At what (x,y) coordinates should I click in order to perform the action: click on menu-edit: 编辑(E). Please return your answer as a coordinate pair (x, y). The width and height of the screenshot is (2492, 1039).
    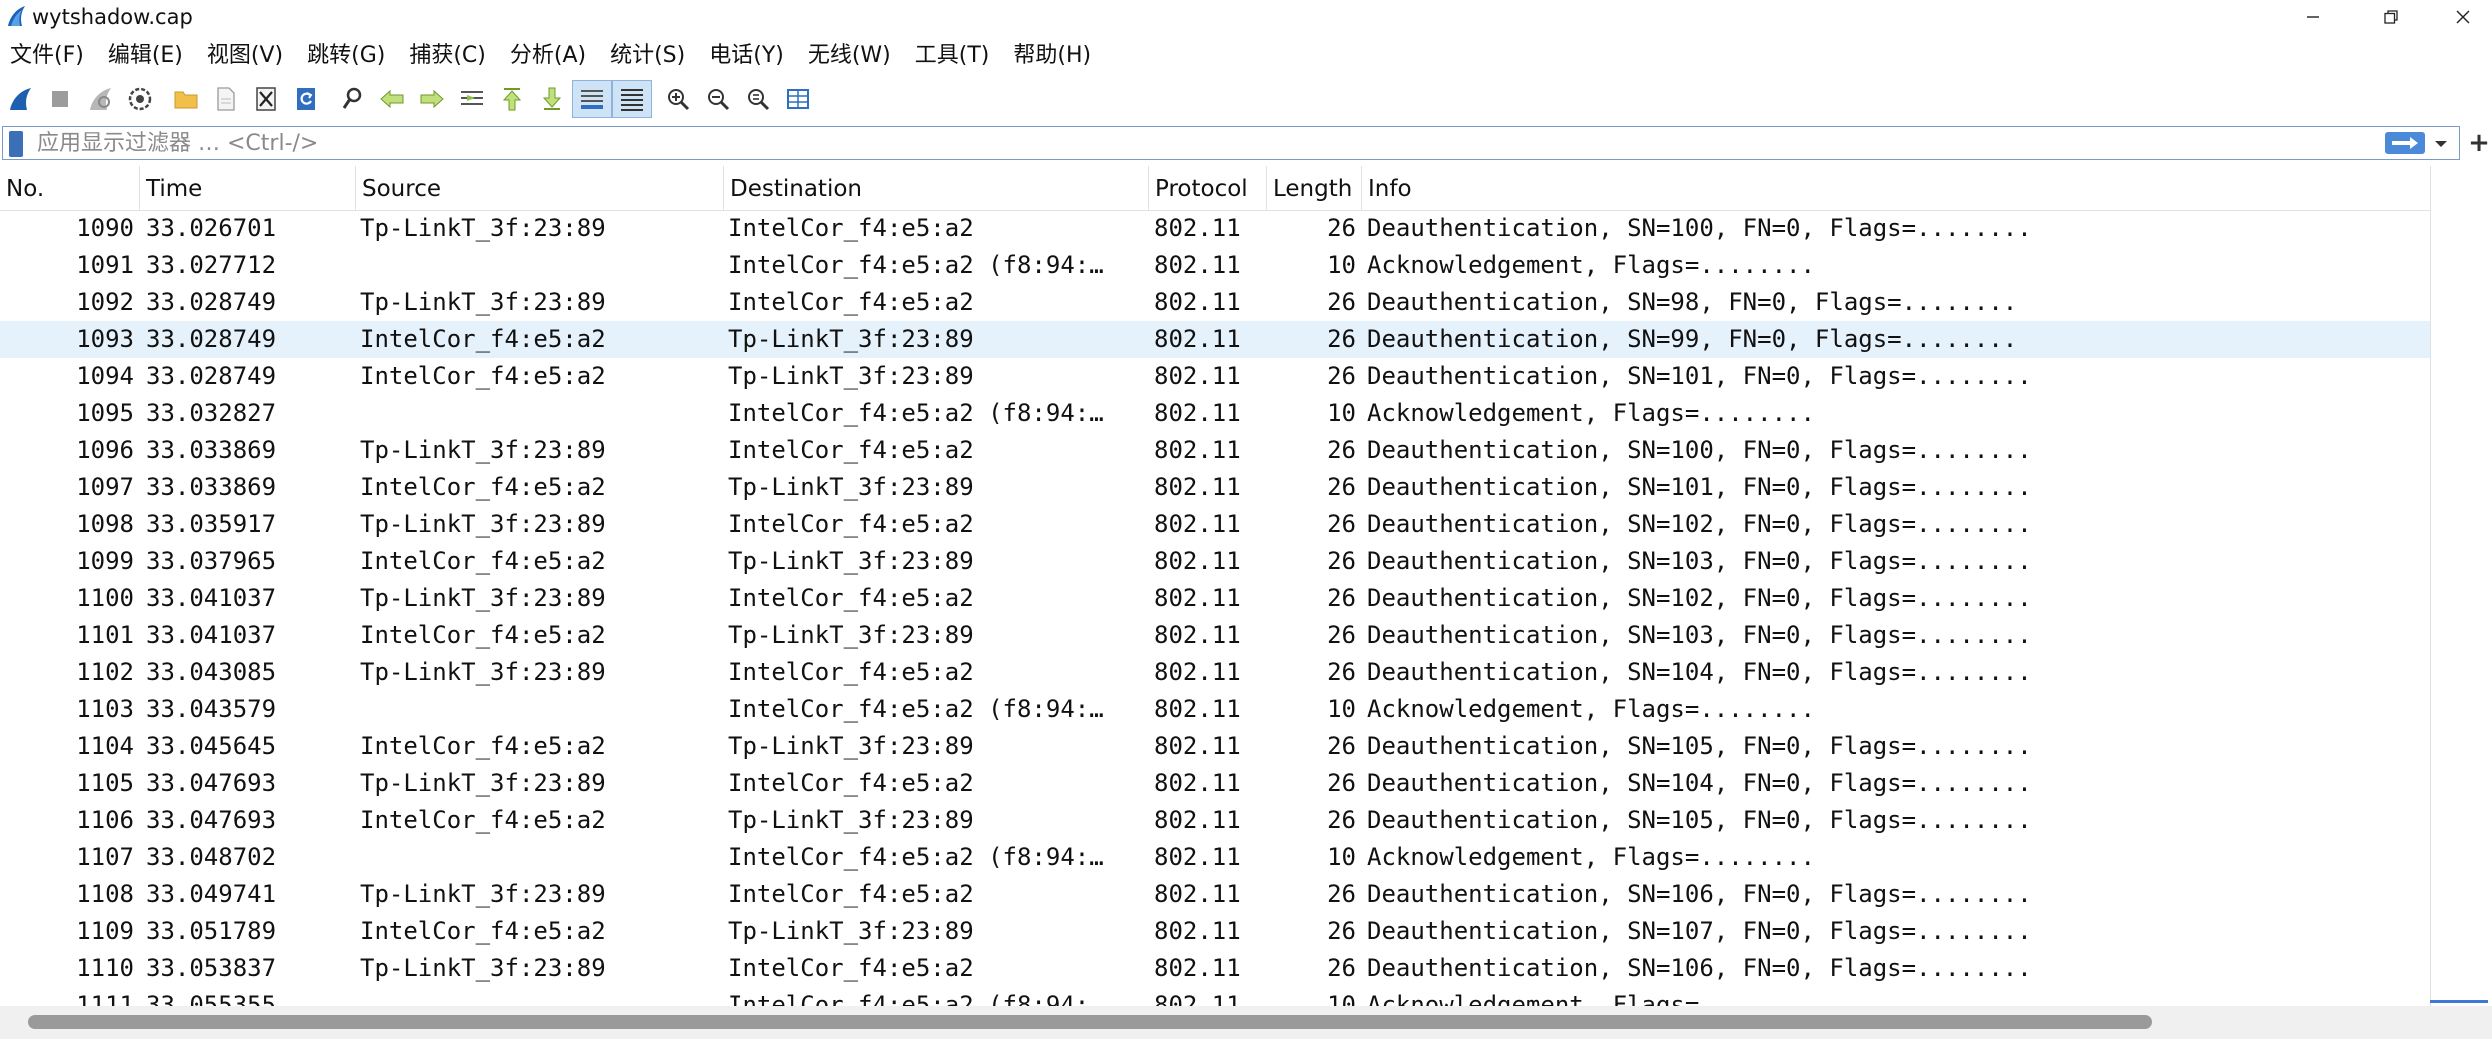
    Looking at the image, I should click on (145, 56).